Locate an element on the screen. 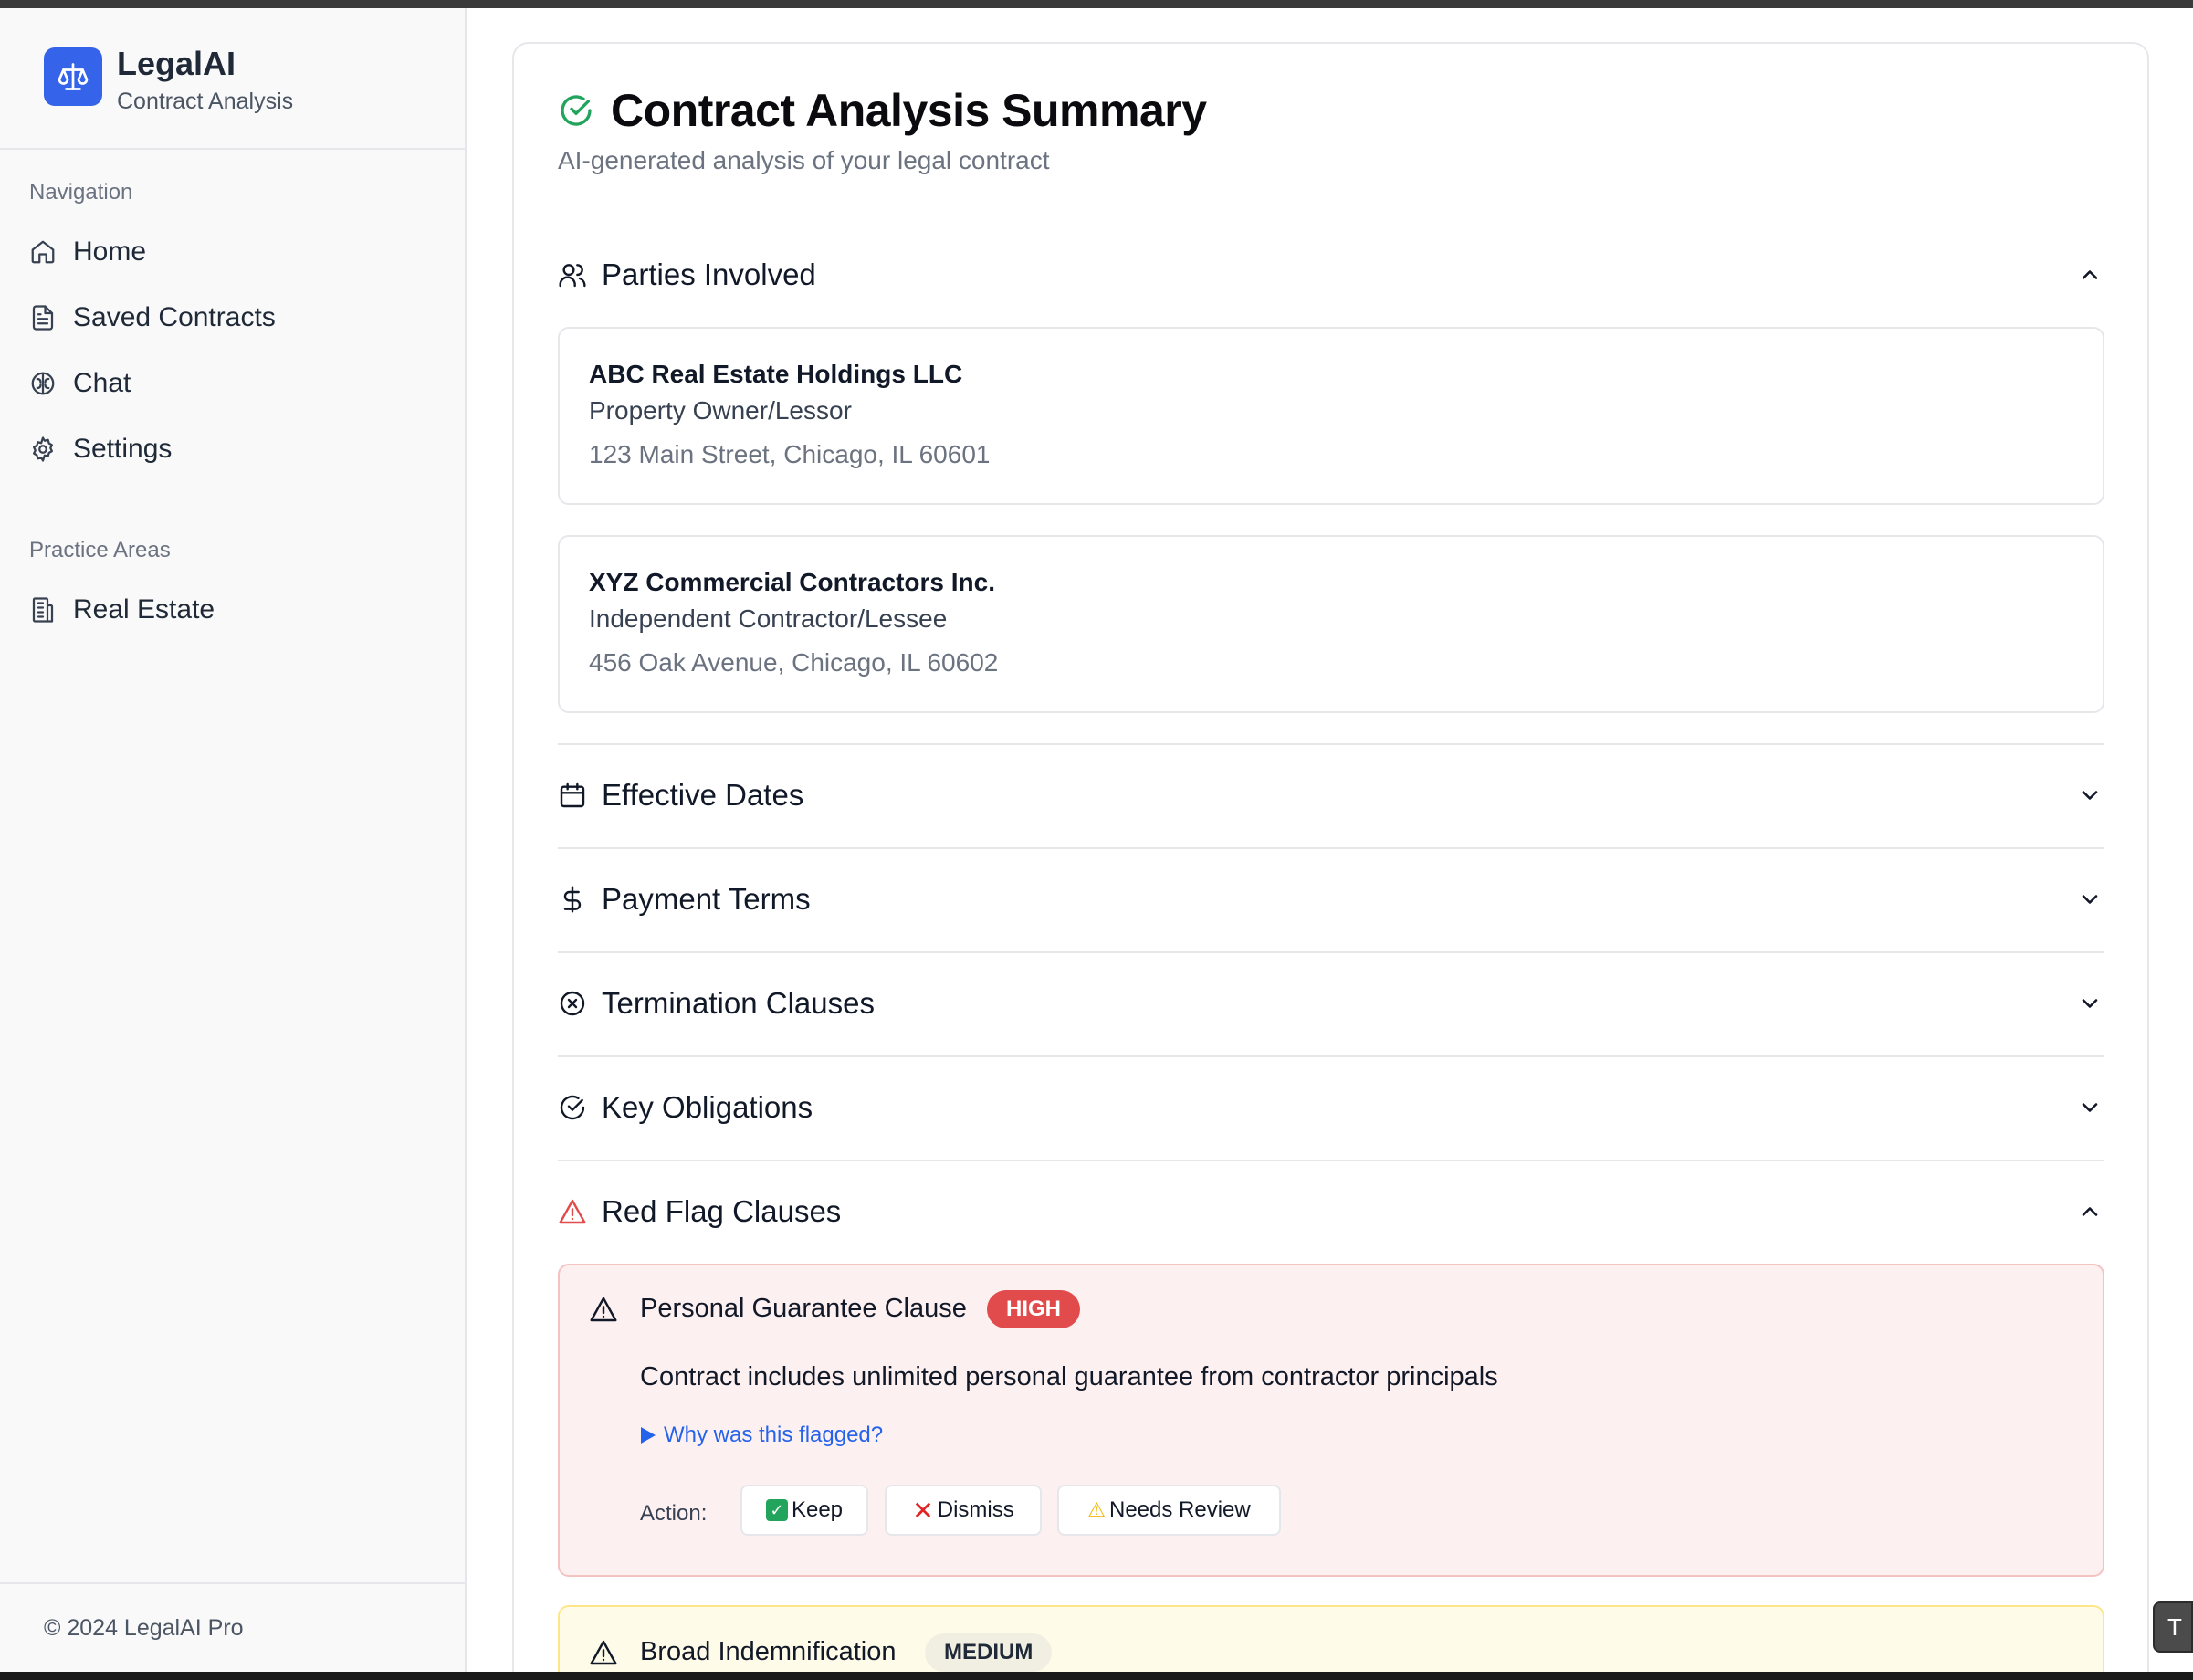  why-flagged-toggle: Why was this flagged? is located at coordinates (761, 1435).